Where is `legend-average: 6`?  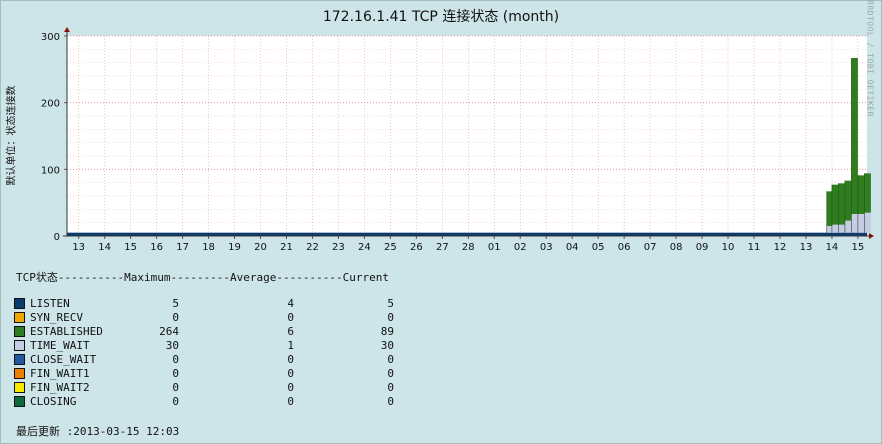
legend-average: 6 is located at coordinates (290, 331).